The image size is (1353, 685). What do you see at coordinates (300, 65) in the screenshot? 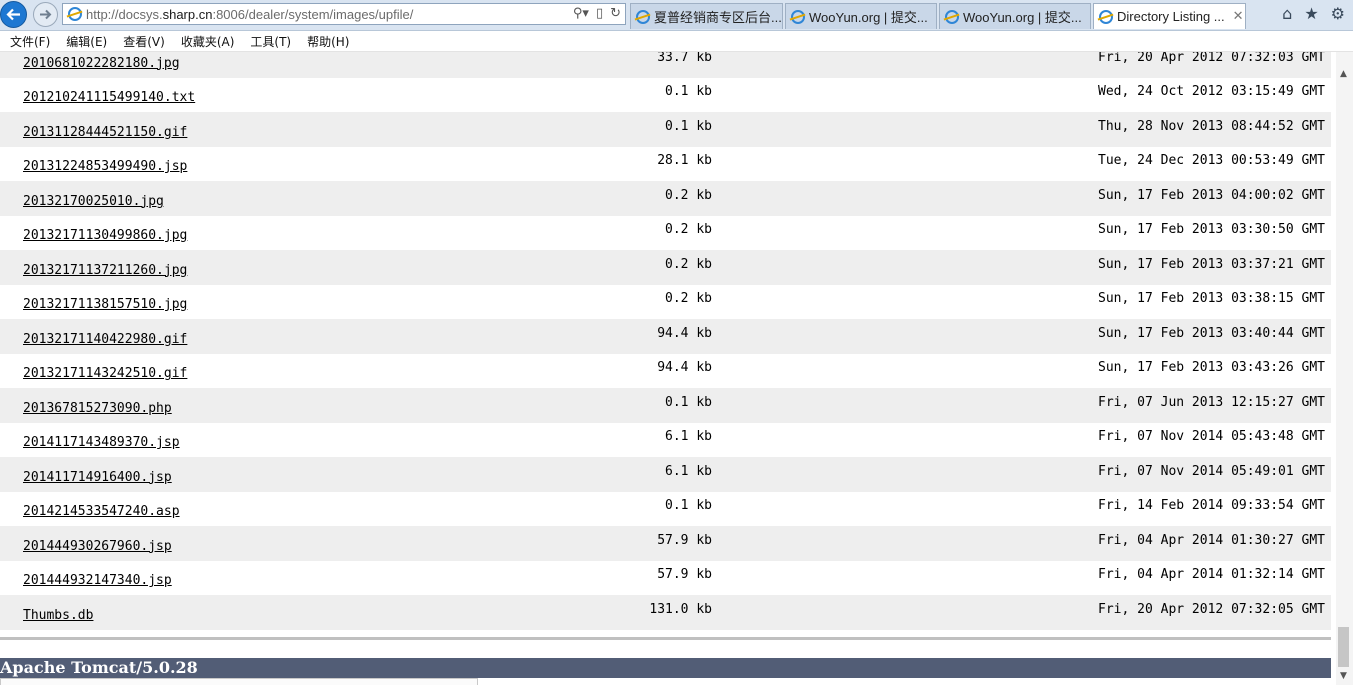
I see `file-name-cell: 2010681022282180.jpg` at bounding box center [300, 65].